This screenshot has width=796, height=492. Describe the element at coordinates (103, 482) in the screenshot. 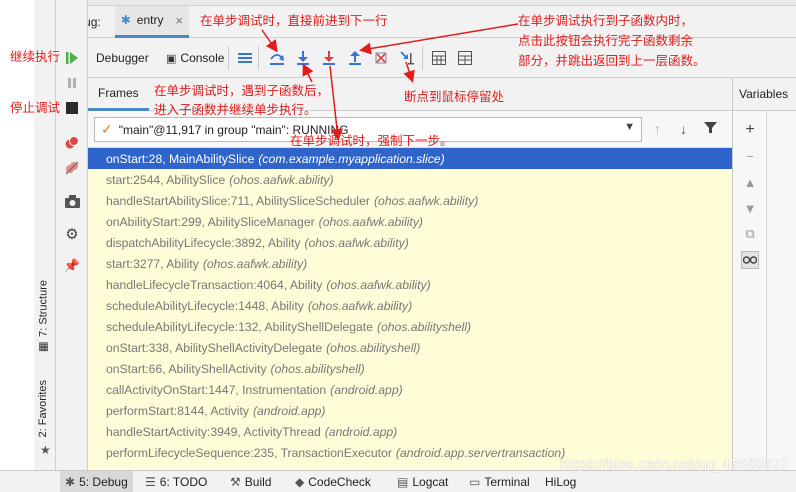

I see `bottom-tab-debug-label: 5: Debug` at that location.